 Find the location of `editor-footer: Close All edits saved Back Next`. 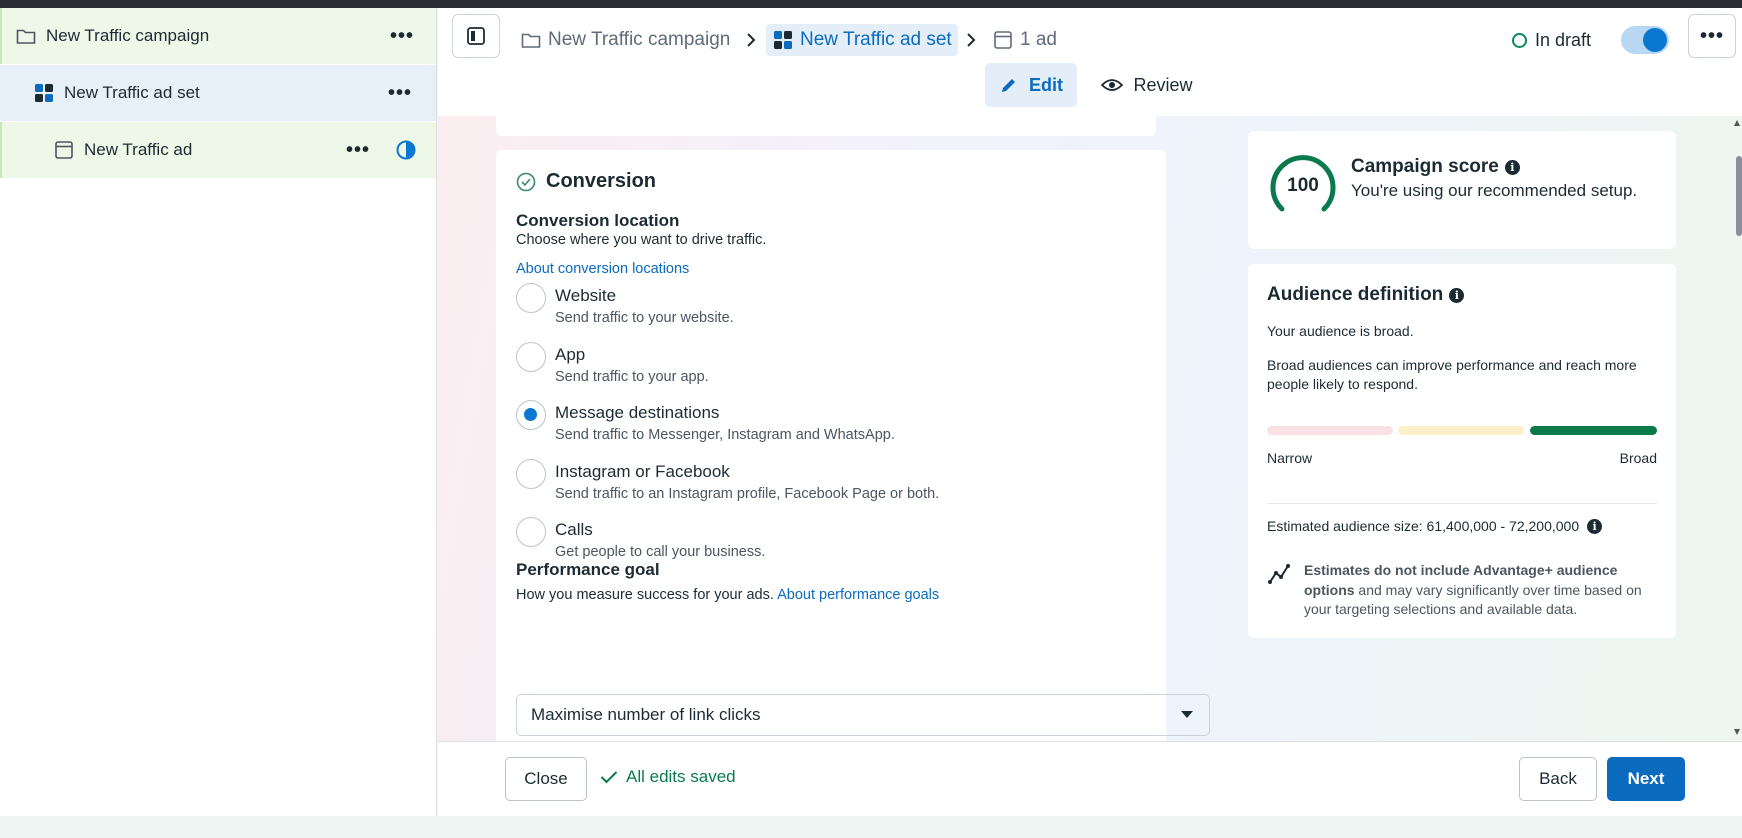

editor-footer: Close All edits saved Back Next is located at coordinates (1090, 778).